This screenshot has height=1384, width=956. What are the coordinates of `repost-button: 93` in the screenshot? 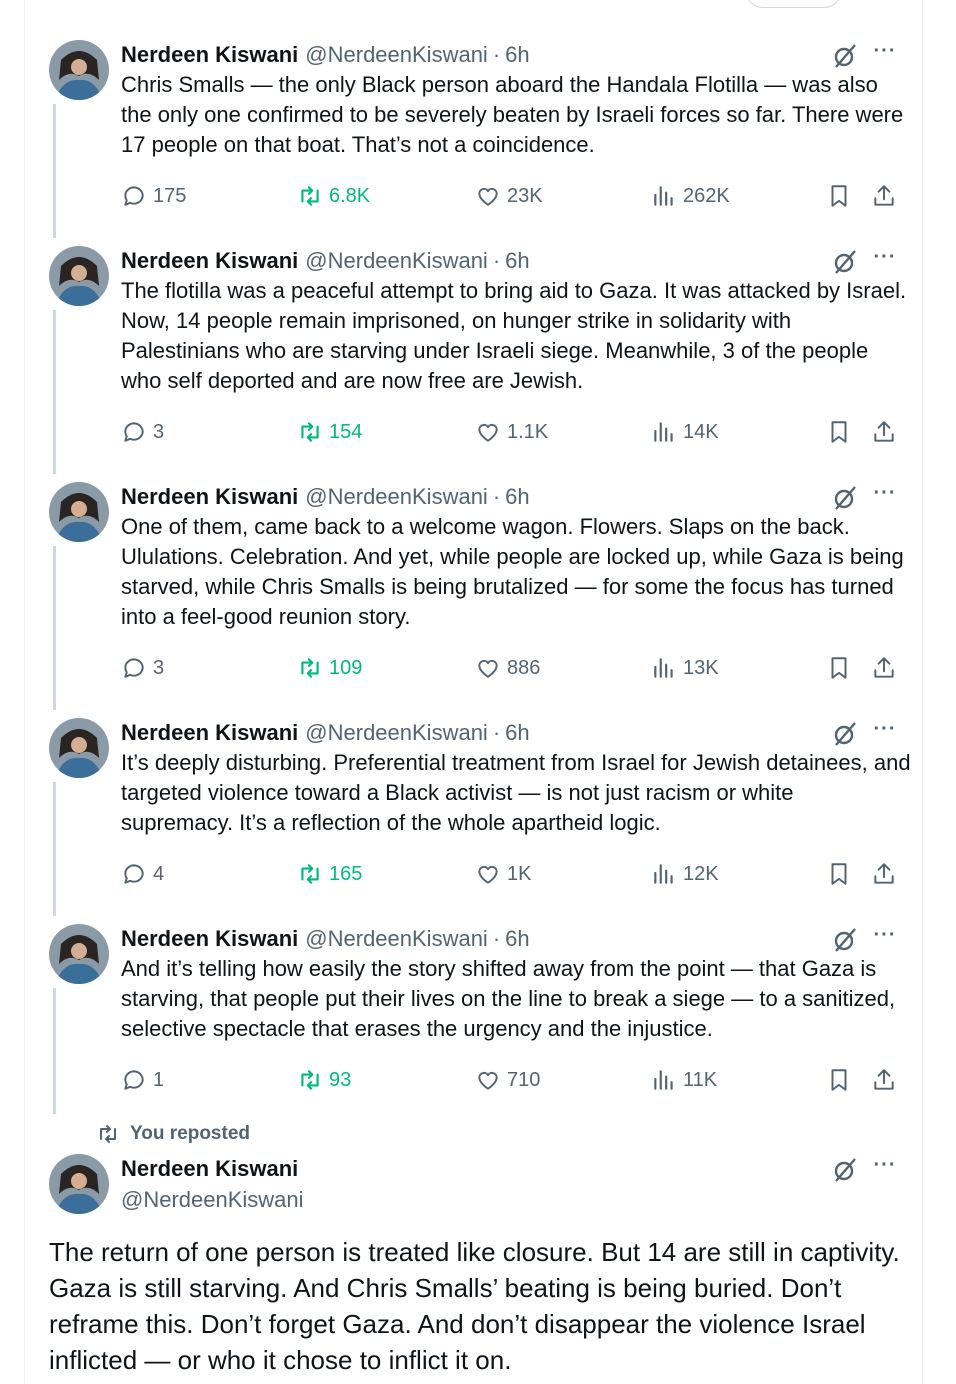 It's located at (324, 1080).